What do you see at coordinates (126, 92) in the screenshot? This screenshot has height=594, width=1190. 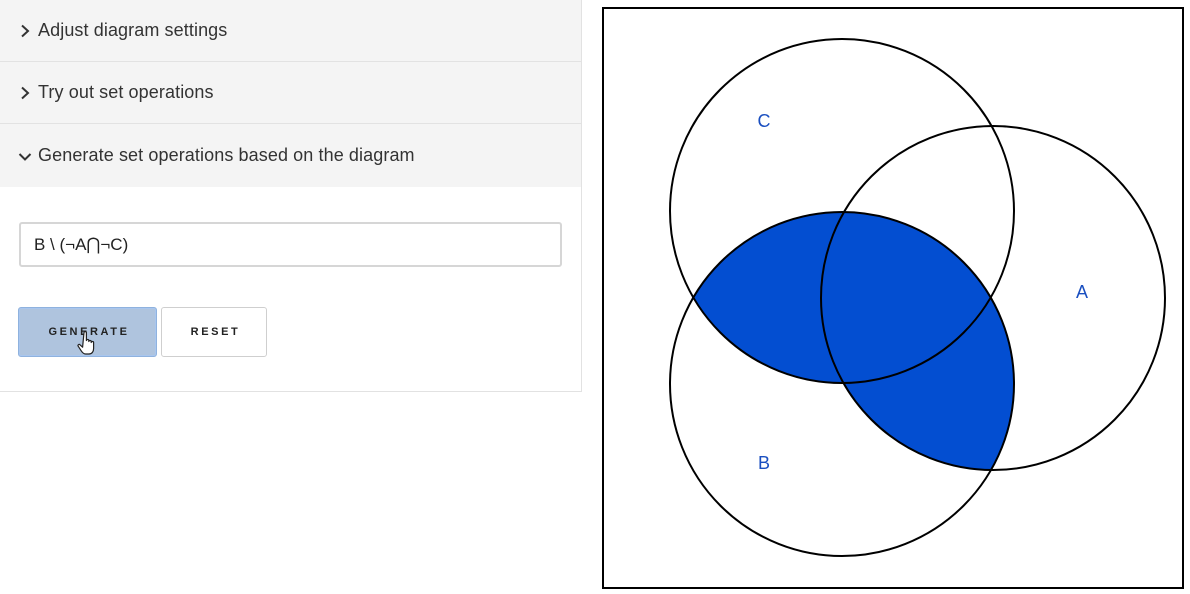 I see `accordion-label: Try out set operations` at bounding box center [126, 92].